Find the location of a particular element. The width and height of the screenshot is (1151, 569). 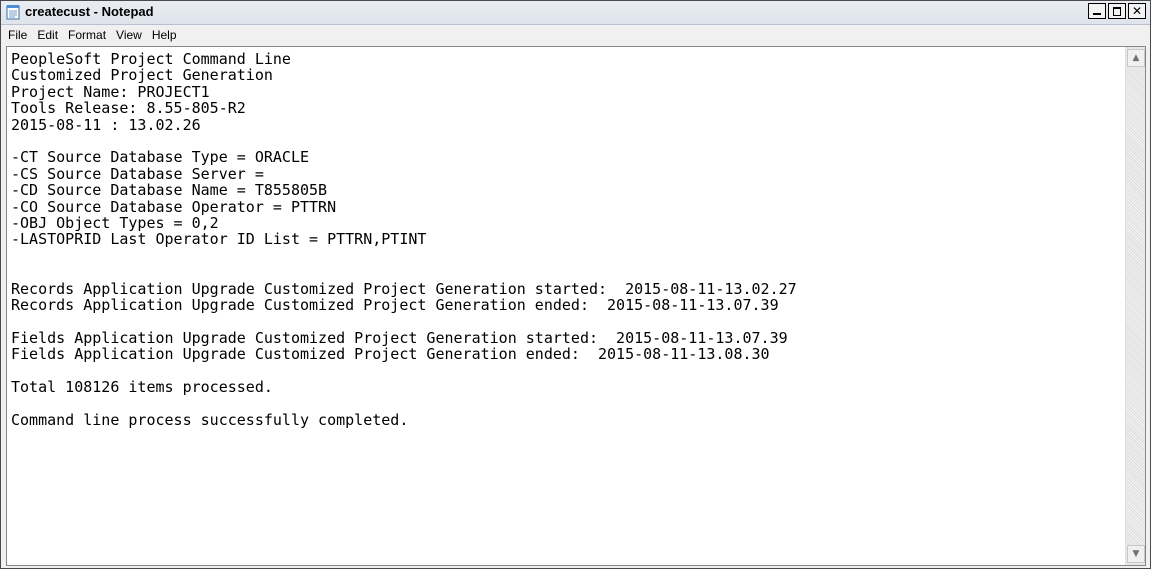

text-line: -CT Source Database Type = ORACLE is located at coordinates (160, 157).